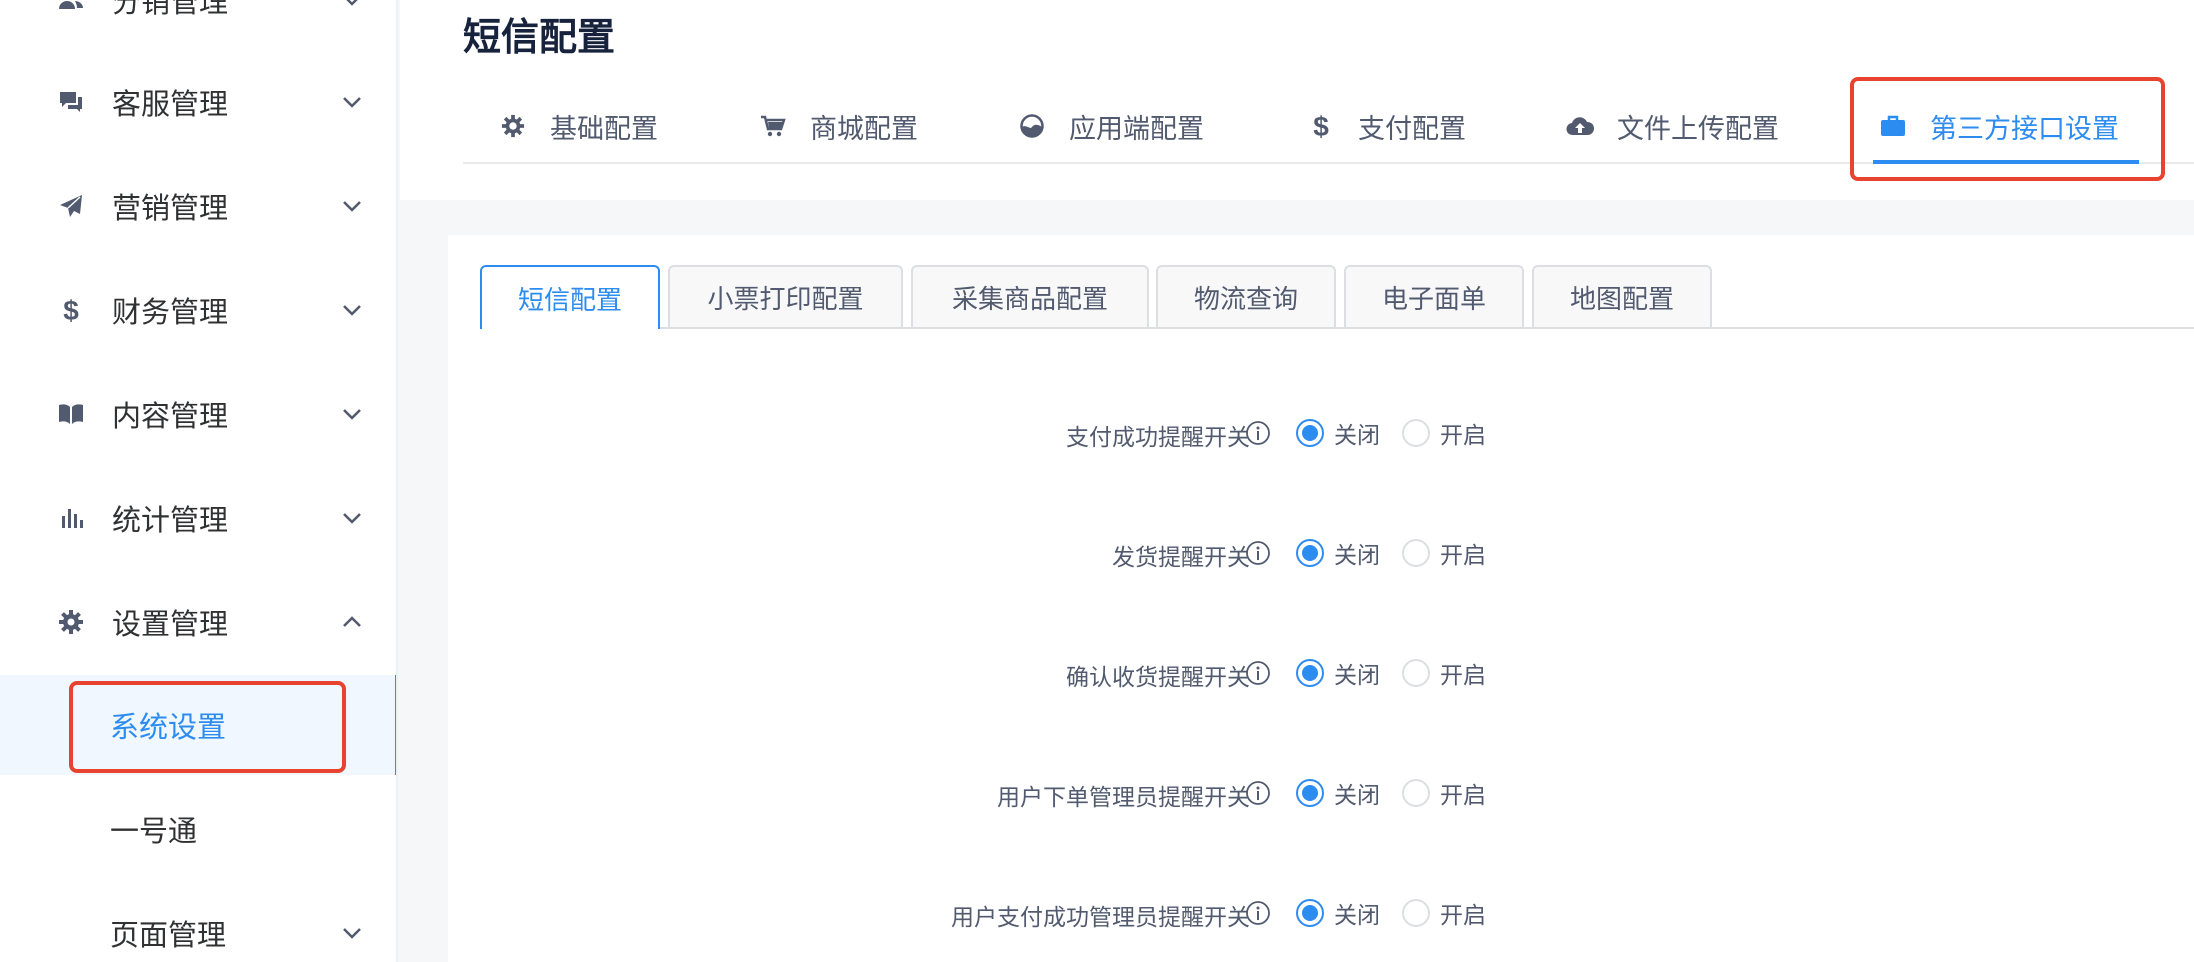 The height and width of the screenshot is (962, 2194). What do you see at coordinates (352, 622) in the screenshot?
I see `chevron-up-icon` at bounding box center [352, 622].